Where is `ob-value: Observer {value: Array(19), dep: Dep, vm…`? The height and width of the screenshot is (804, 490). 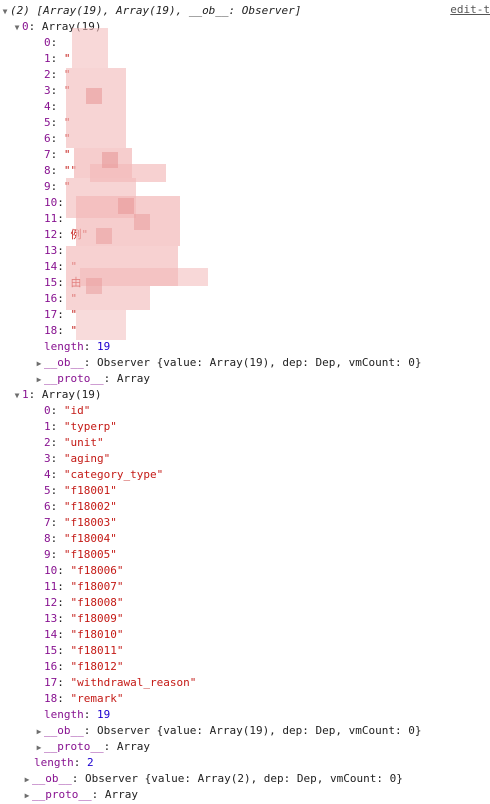 ob-value: Observer {value: Array(19), dep: Dep, vm… is located at coordinates (259, 362).